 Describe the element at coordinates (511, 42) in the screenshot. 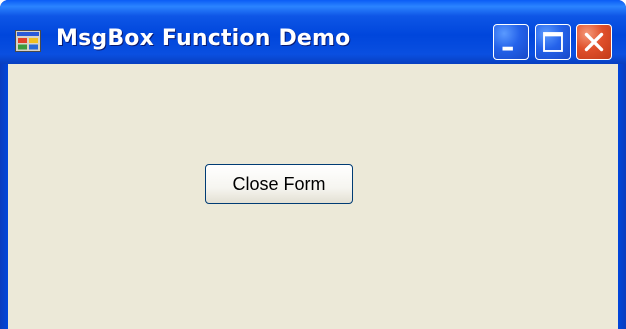

I see `minimize-button` at that location.